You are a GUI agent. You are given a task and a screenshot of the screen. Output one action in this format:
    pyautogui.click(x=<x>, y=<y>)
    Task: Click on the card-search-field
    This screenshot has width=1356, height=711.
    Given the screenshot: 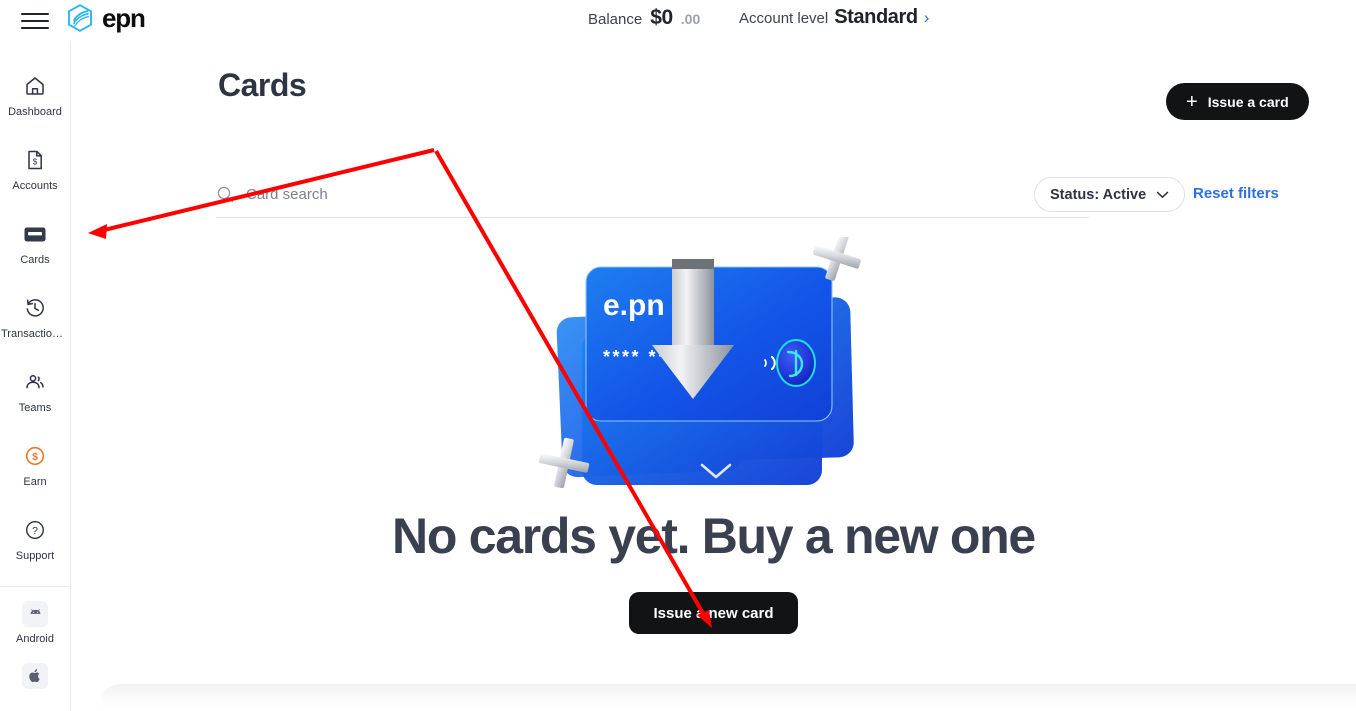 What is the action you would take?
    pyautogui.click(x=652, y=195)
    